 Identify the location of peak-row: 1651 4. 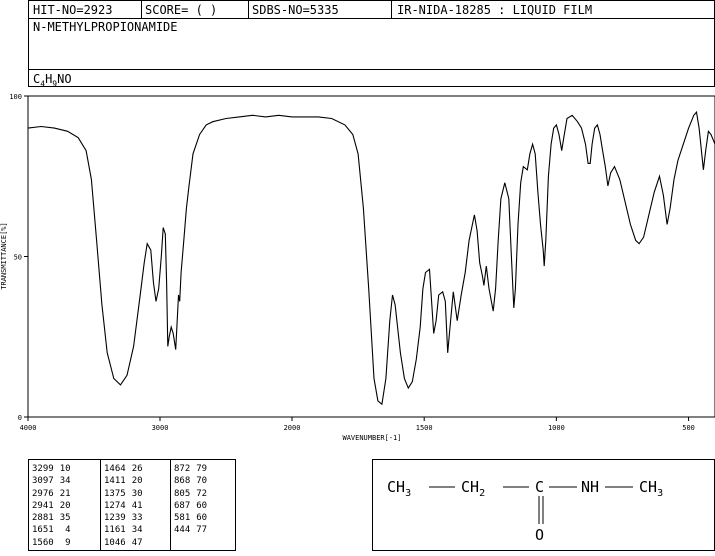
(51, 530).